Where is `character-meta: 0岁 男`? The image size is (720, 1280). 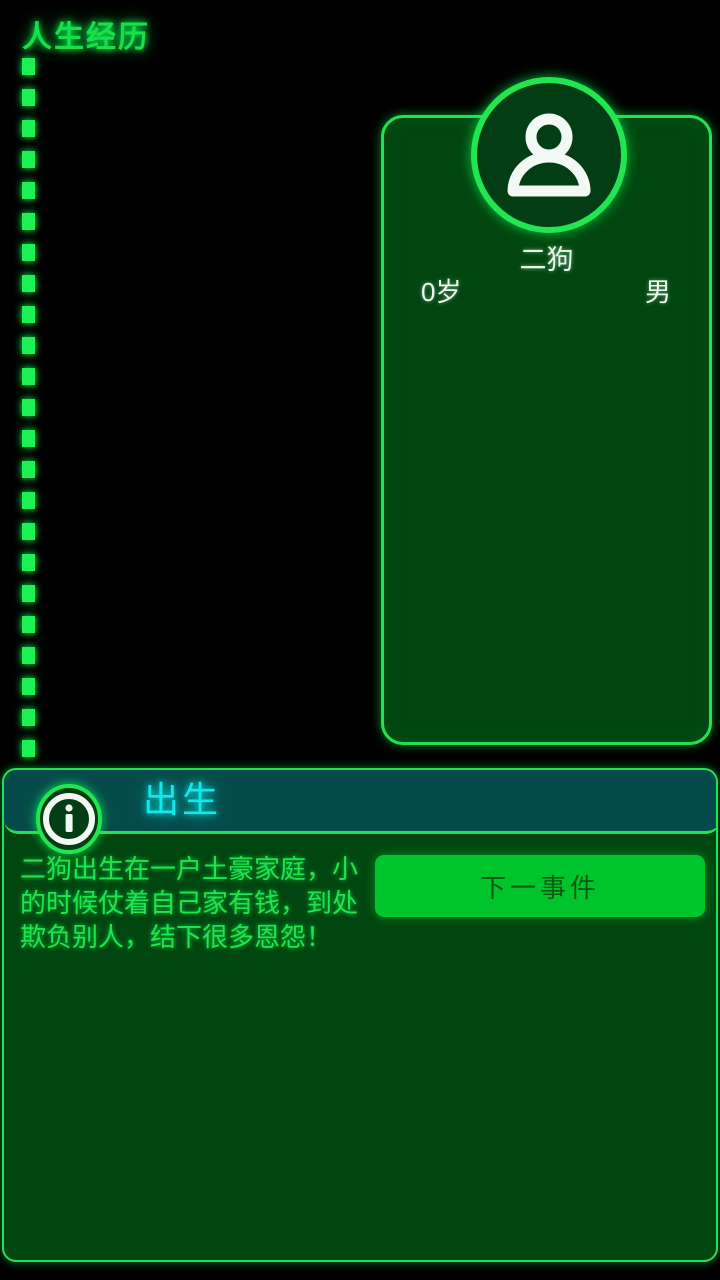 character-meta: 0岁 男 is located at coordinates (546, 290).